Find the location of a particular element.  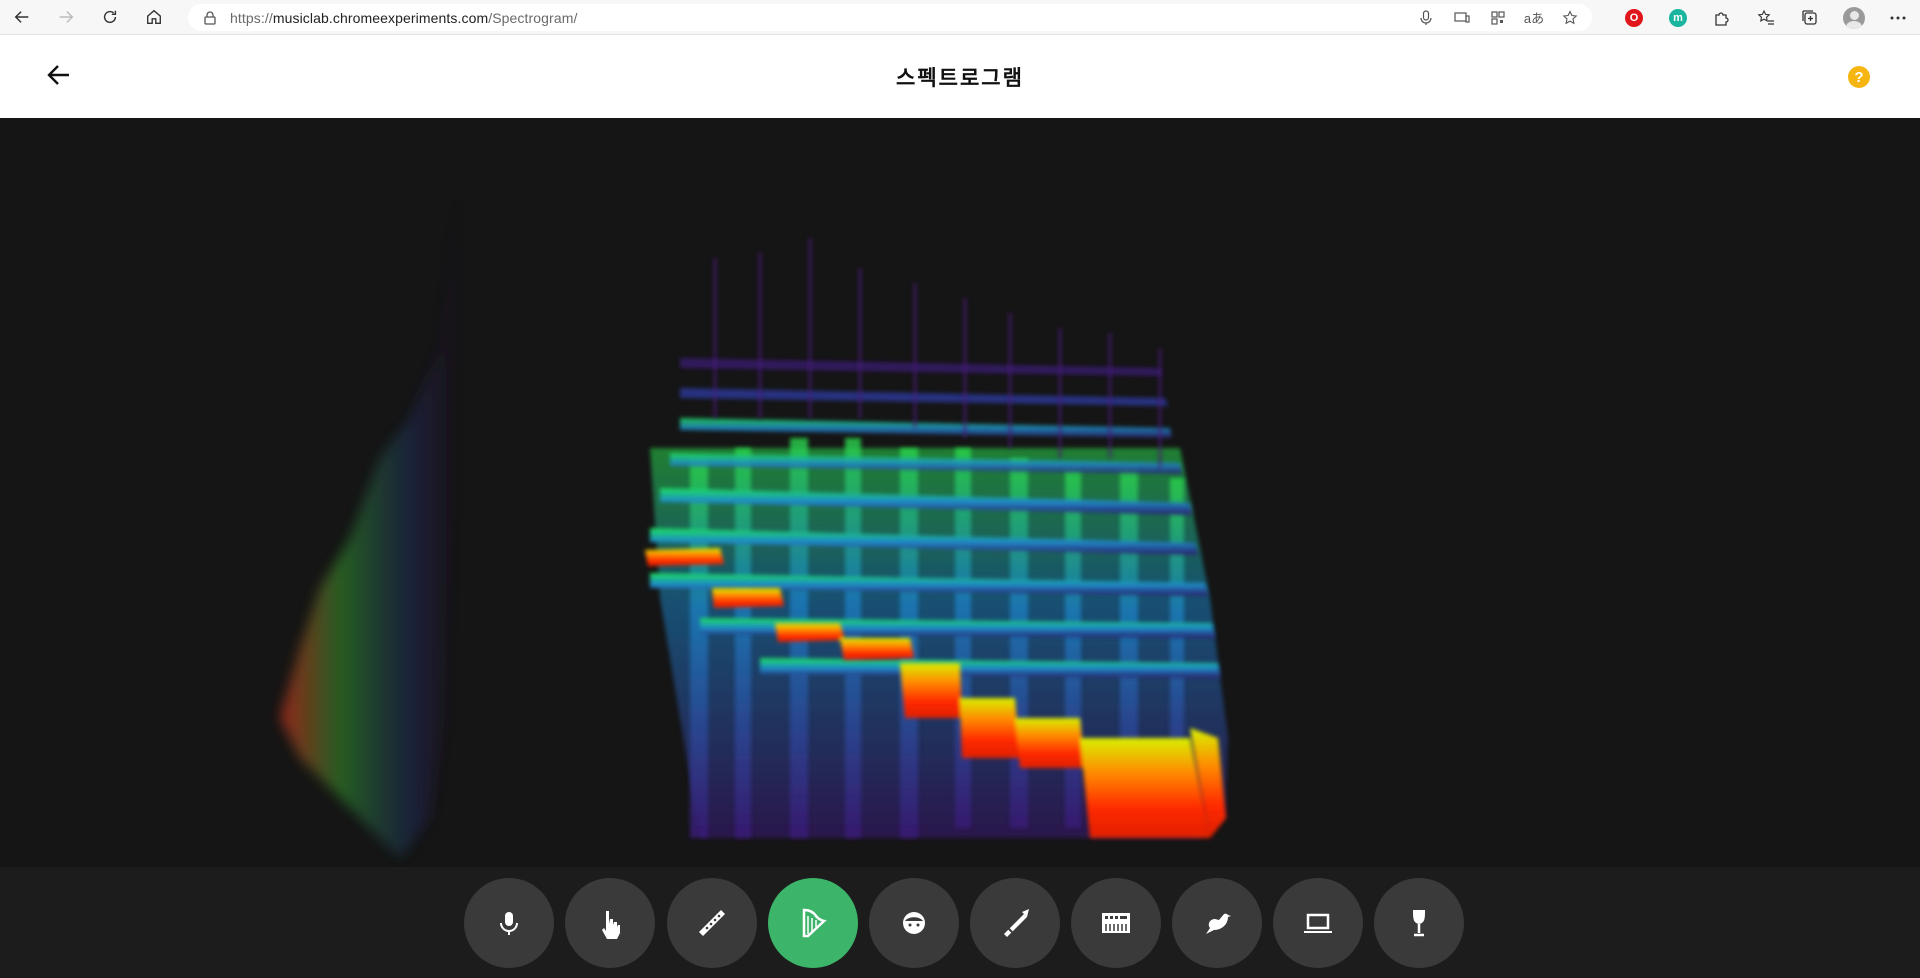

synth-button is located at coordinates (1116, 923).